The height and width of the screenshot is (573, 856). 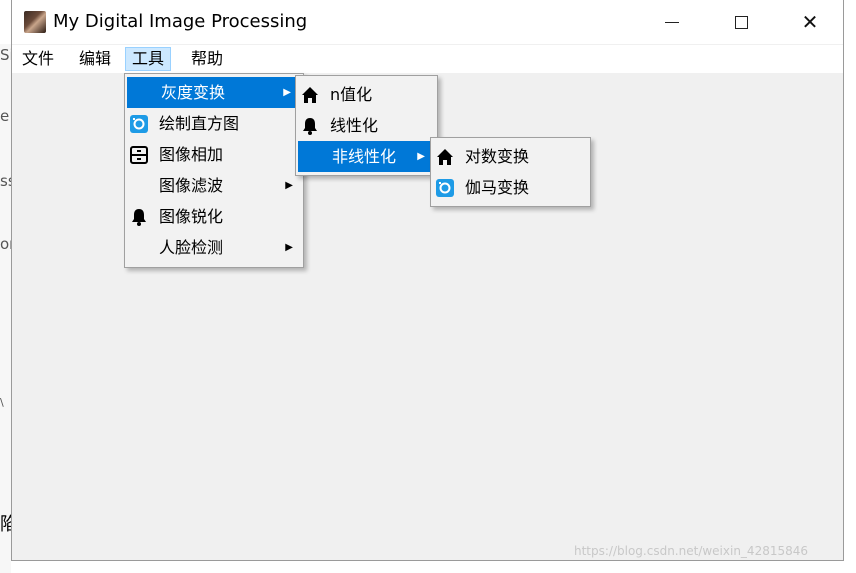 I want to click on menu-item-label: 图像锐化, so click(x=191, y=216).